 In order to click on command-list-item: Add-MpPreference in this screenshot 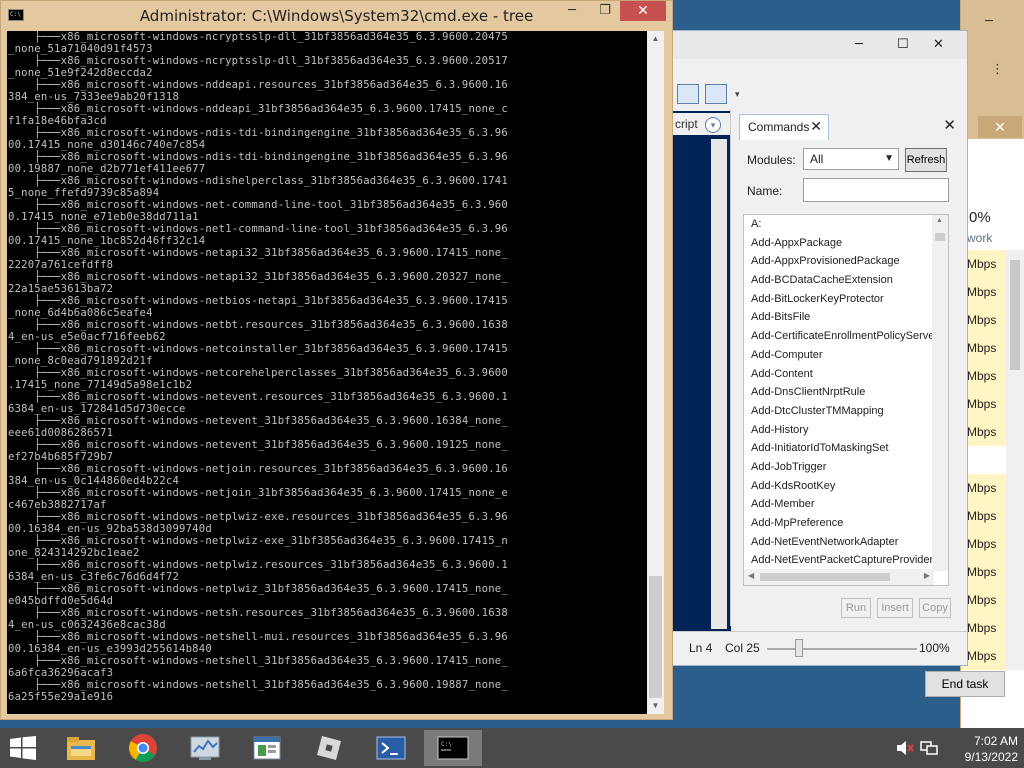, I will do `click(846, 523)`.